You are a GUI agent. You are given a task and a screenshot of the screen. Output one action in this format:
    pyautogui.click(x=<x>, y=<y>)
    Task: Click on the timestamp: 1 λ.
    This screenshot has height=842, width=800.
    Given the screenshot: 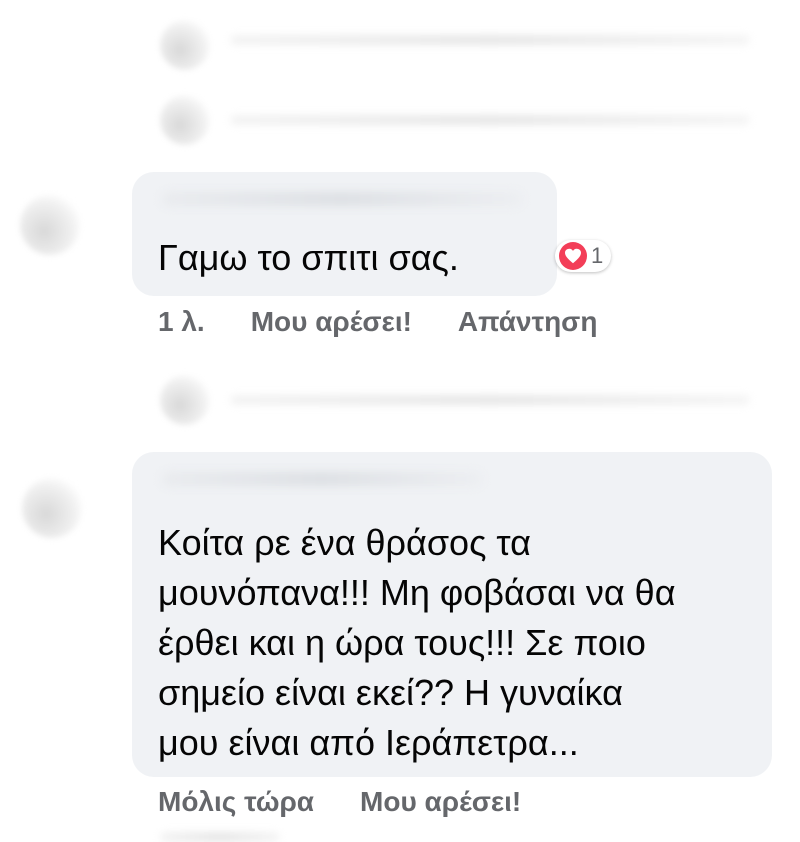 What is the action you would take?
    pyautogui.click(x=181, y=322)
    